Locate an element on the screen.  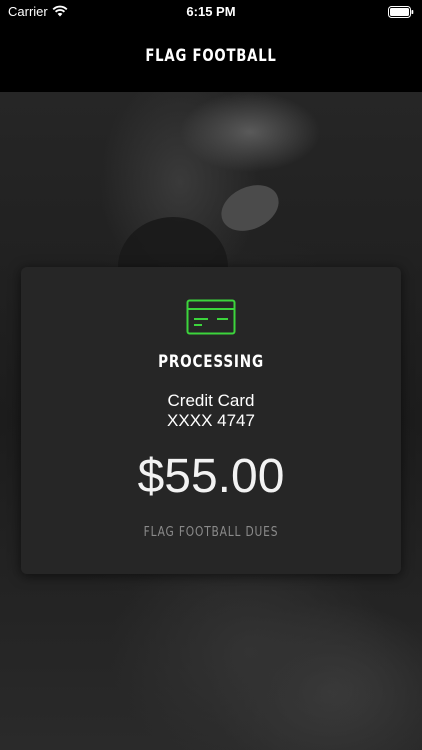
payment-status: PROCESSING is located at coordinates (211, 362).